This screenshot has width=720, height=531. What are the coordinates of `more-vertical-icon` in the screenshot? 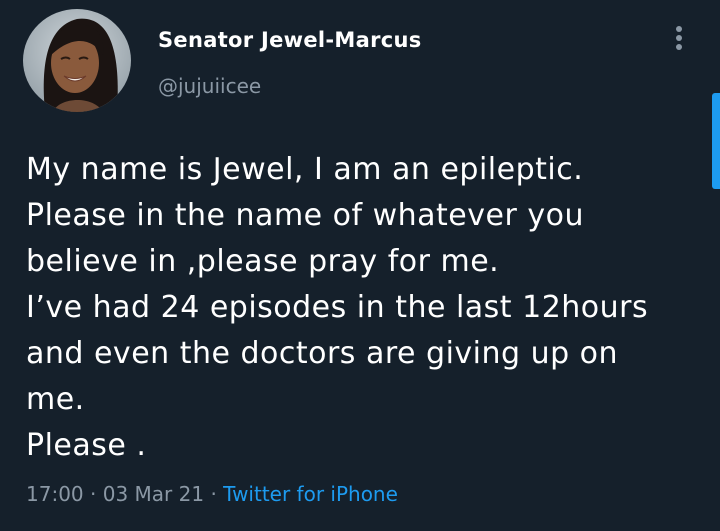 It's located at (679, 41).